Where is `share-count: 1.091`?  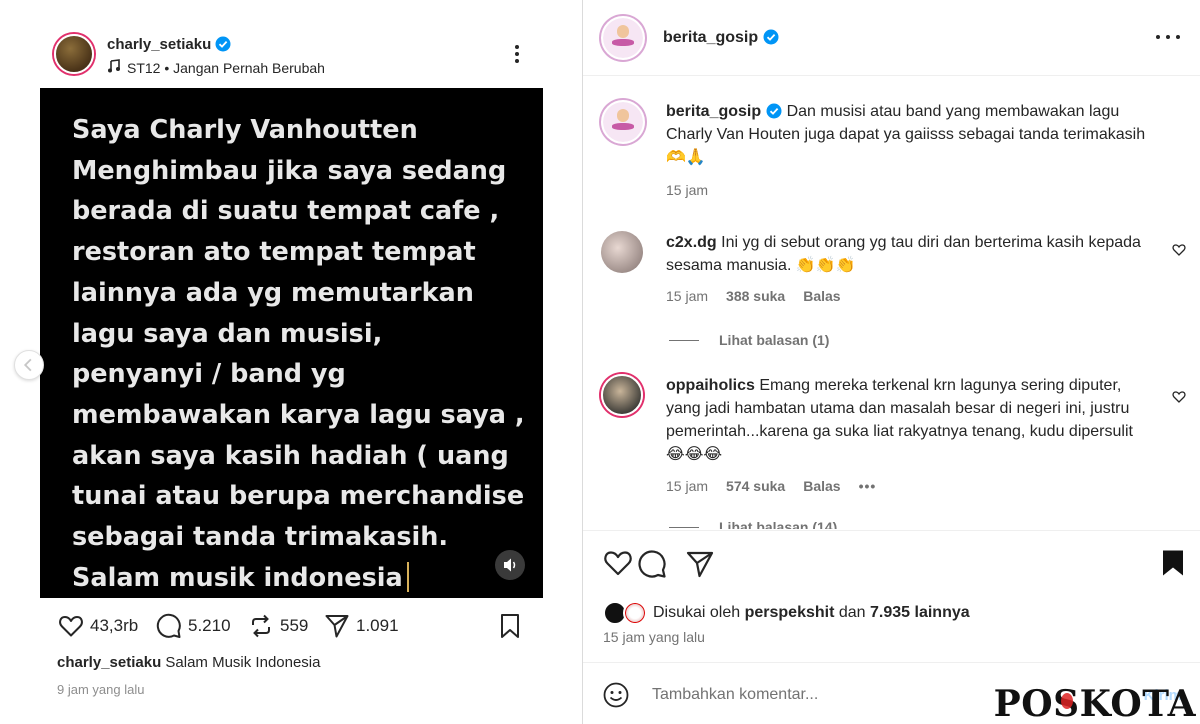
share-count: 1.091 is located at coordinates (377, 625).